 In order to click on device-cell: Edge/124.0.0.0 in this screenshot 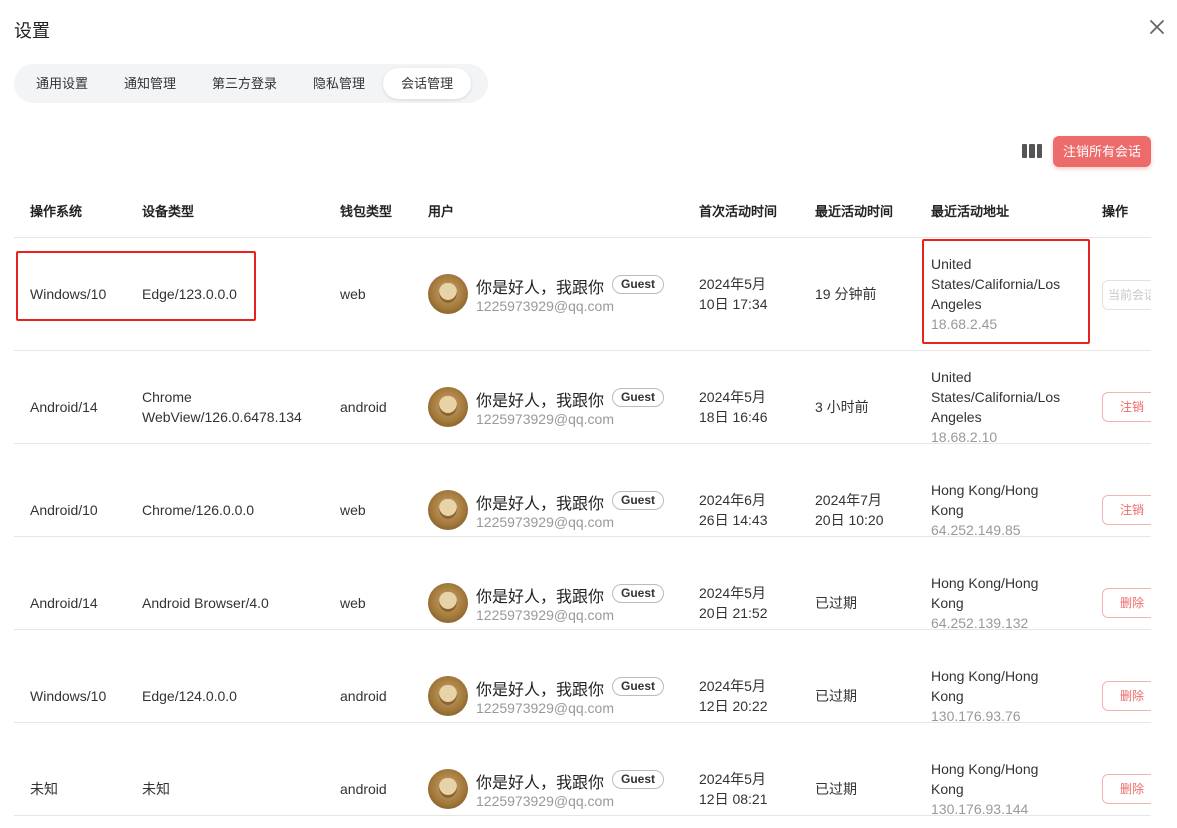, I will do `click(189, 696)`.